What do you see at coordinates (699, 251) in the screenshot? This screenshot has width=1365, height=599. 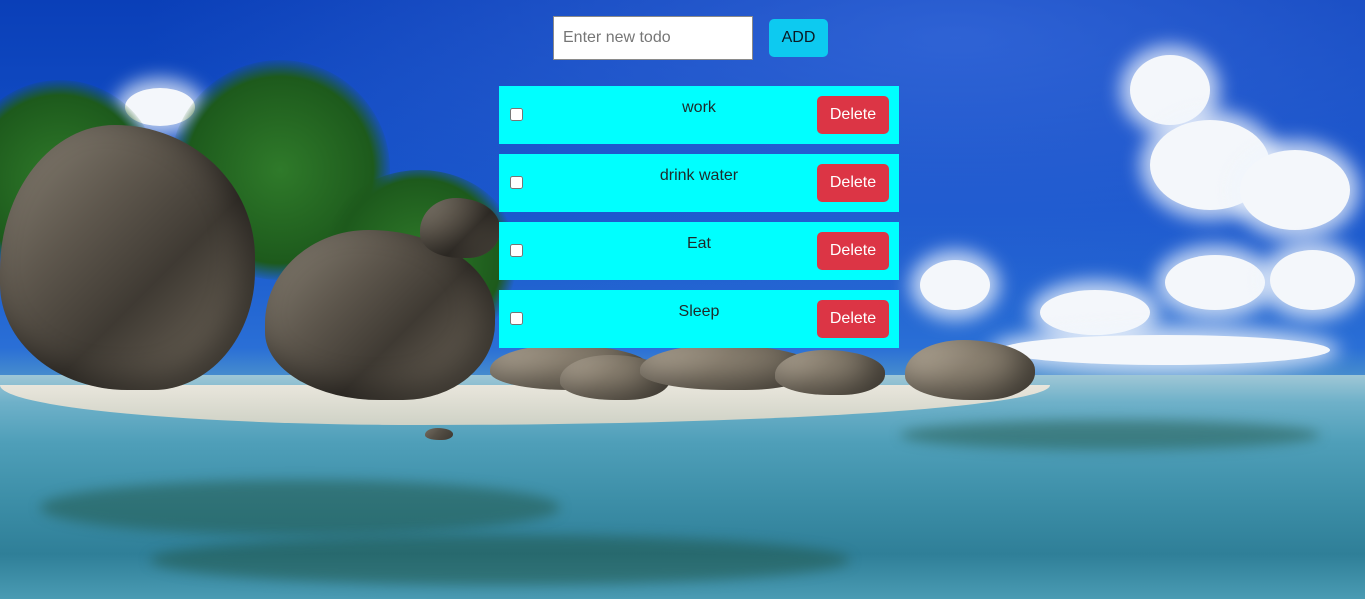 I see `todo-item: Eat Delete` at bounding box center [699, 251].